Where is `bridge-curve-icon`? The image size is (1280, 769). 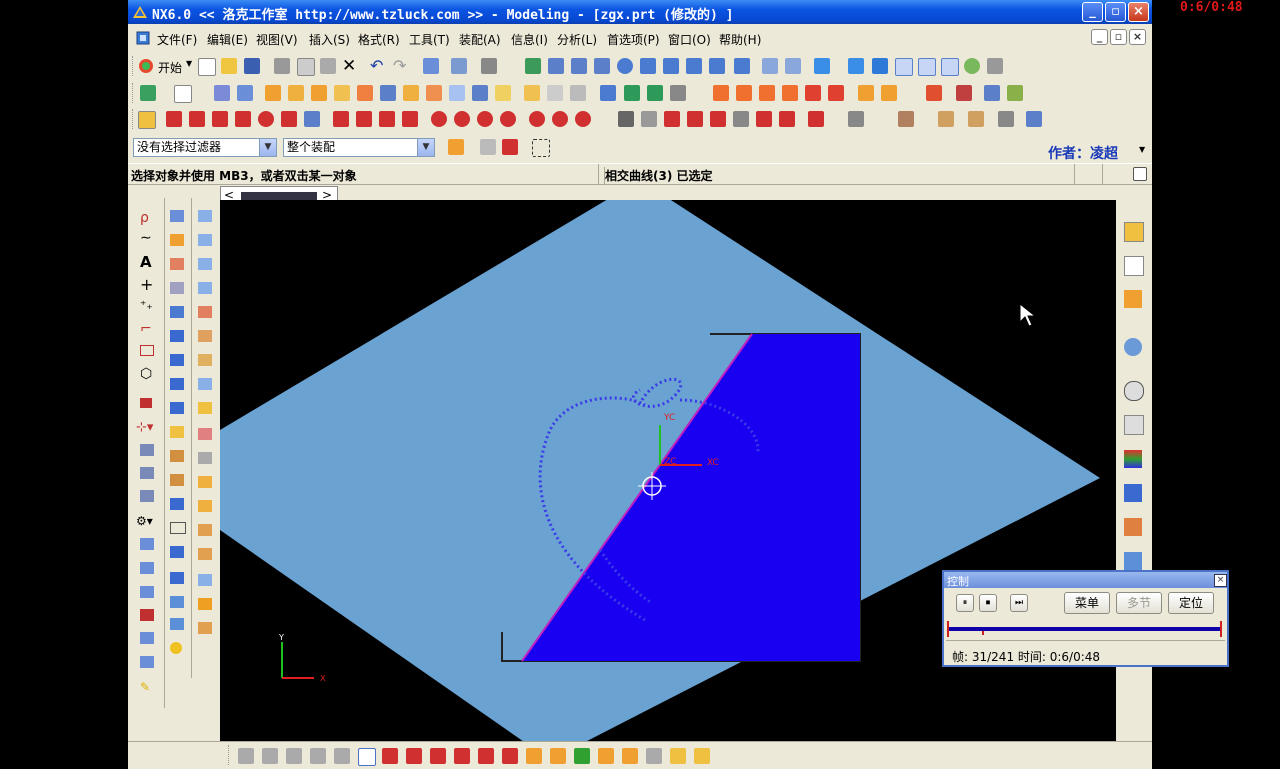
bridge-curve-icon is located at coordinates (364, 119).